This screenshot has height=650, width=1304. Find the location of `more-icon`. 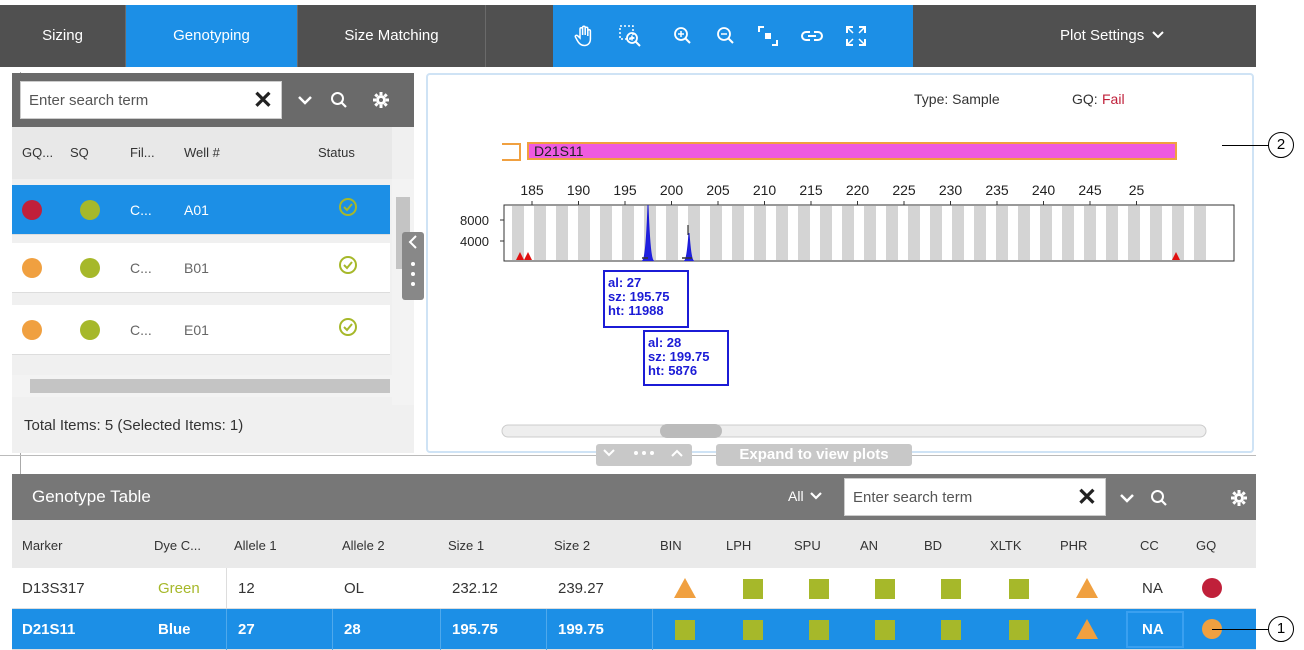

more-icon is located at coordinates (644, 454).